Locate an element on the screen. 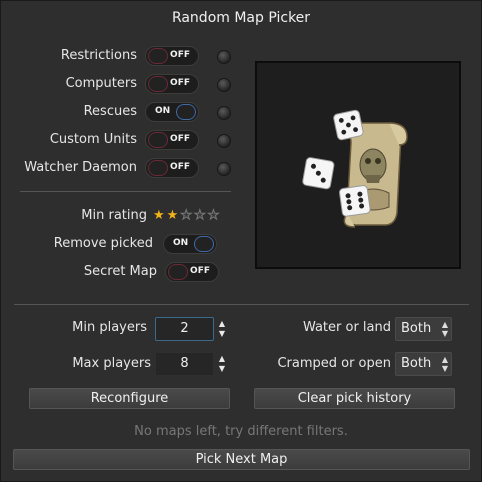 This screenshot has height=482, width=482. remove-picked-toggle: ON is located at coordinates (190, 244).